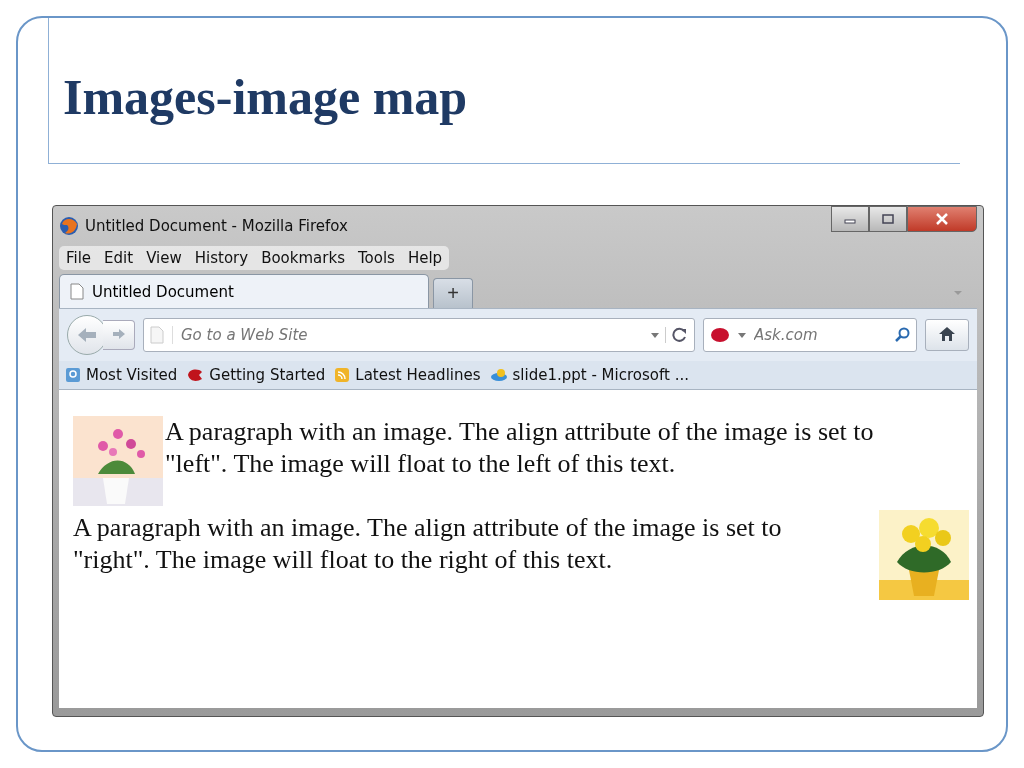 Image resolution: width=1024 pixels, height=768 pixels. I want to click on engine-logo-icon, so click(721, 335).